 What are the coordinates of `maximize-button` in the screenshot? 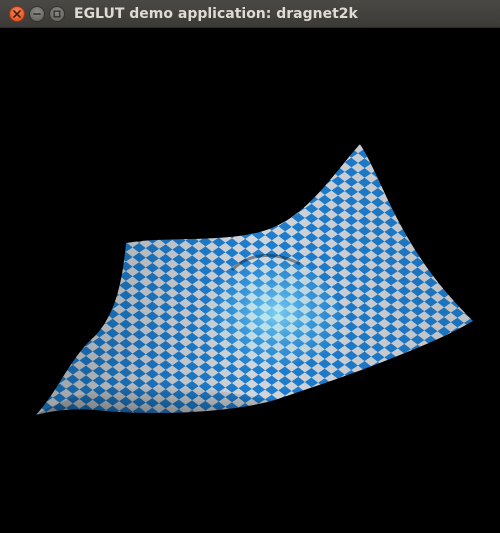 It's located at (57, 14).